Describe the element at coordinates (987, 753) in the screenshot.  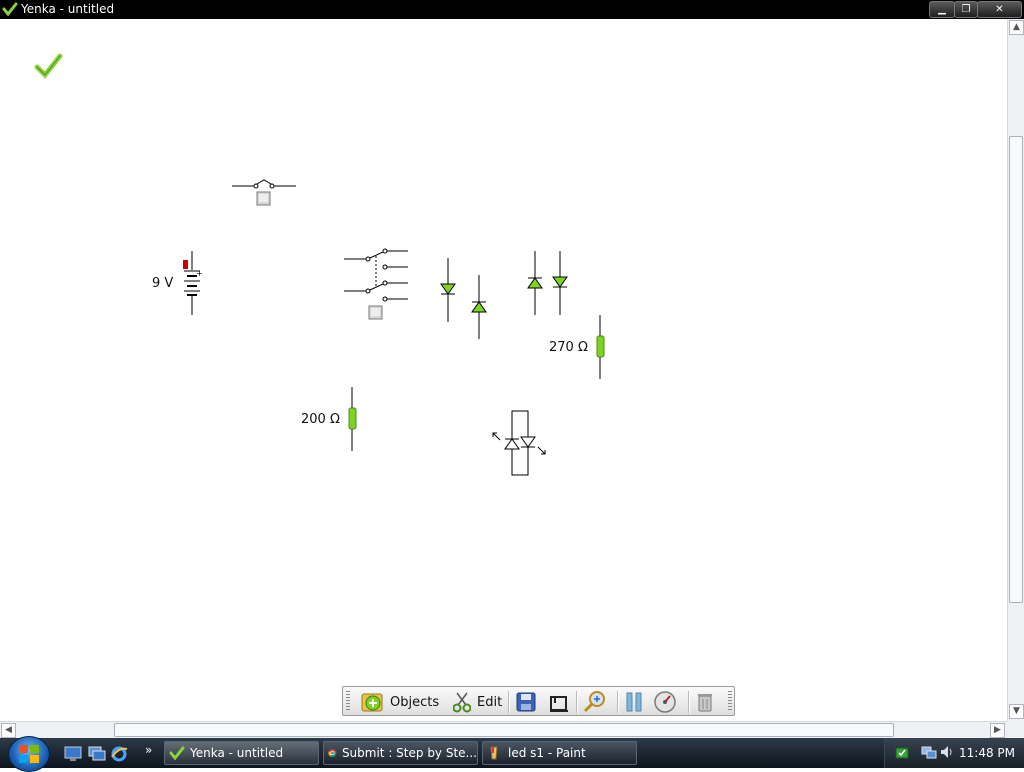
I see `clock: 11:48 PM` at that location.